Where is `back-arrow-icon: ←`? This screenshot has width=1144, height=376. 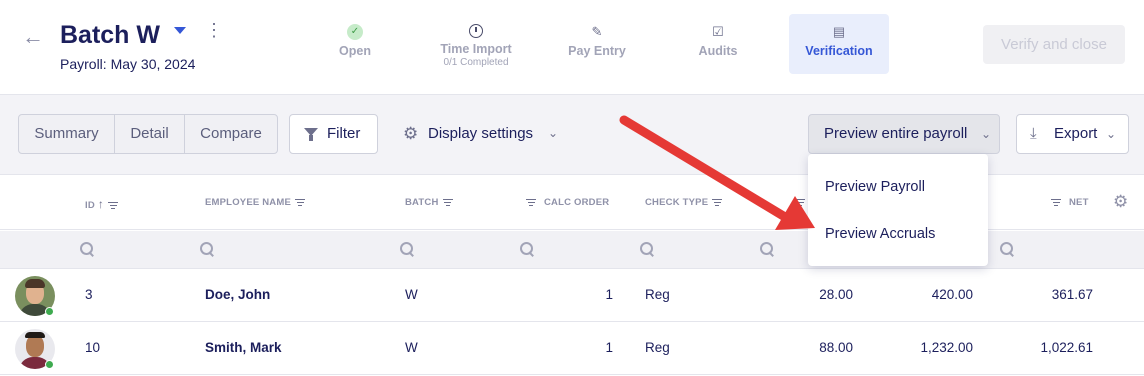
back-arrow-icon: ← is located at coordinates (33, 37).